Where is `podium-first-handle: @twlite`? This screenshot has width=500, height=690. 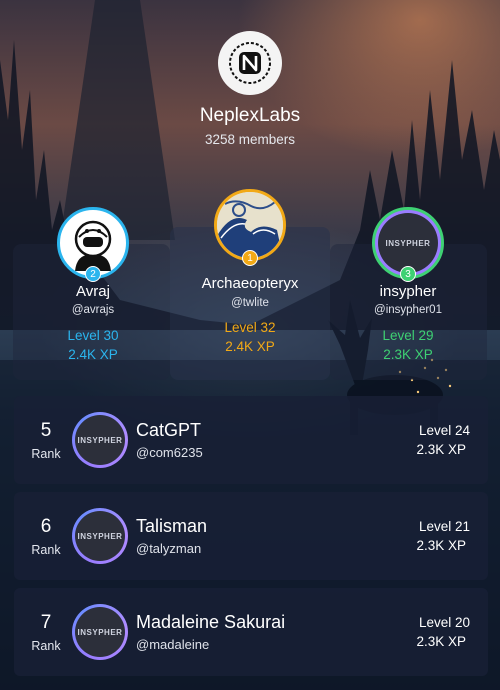 podium-first-handle: @twlite is located at coordinates (250, 303).